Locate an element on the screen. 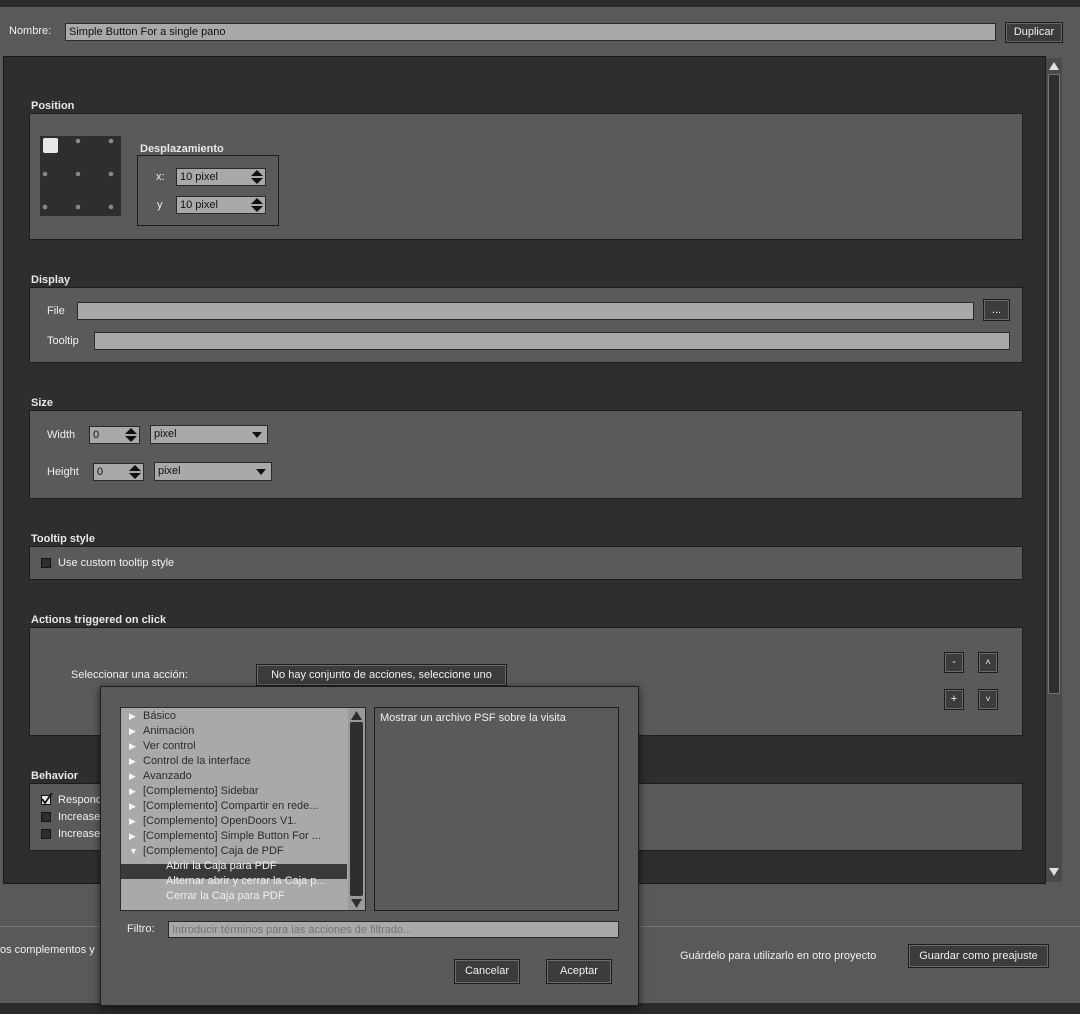  offset-y-stepper: 10 pixel is located at coordinates (221, 205).